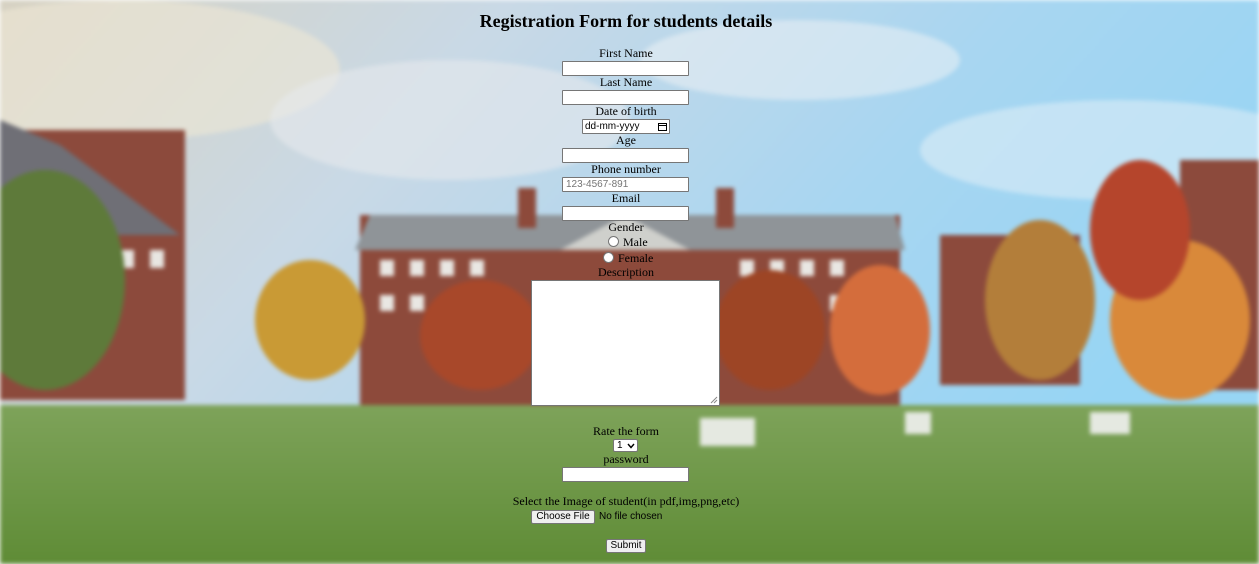  Describe the element at coordinates (625, 68) in the screenshot. I see `first-name-input` at that location.